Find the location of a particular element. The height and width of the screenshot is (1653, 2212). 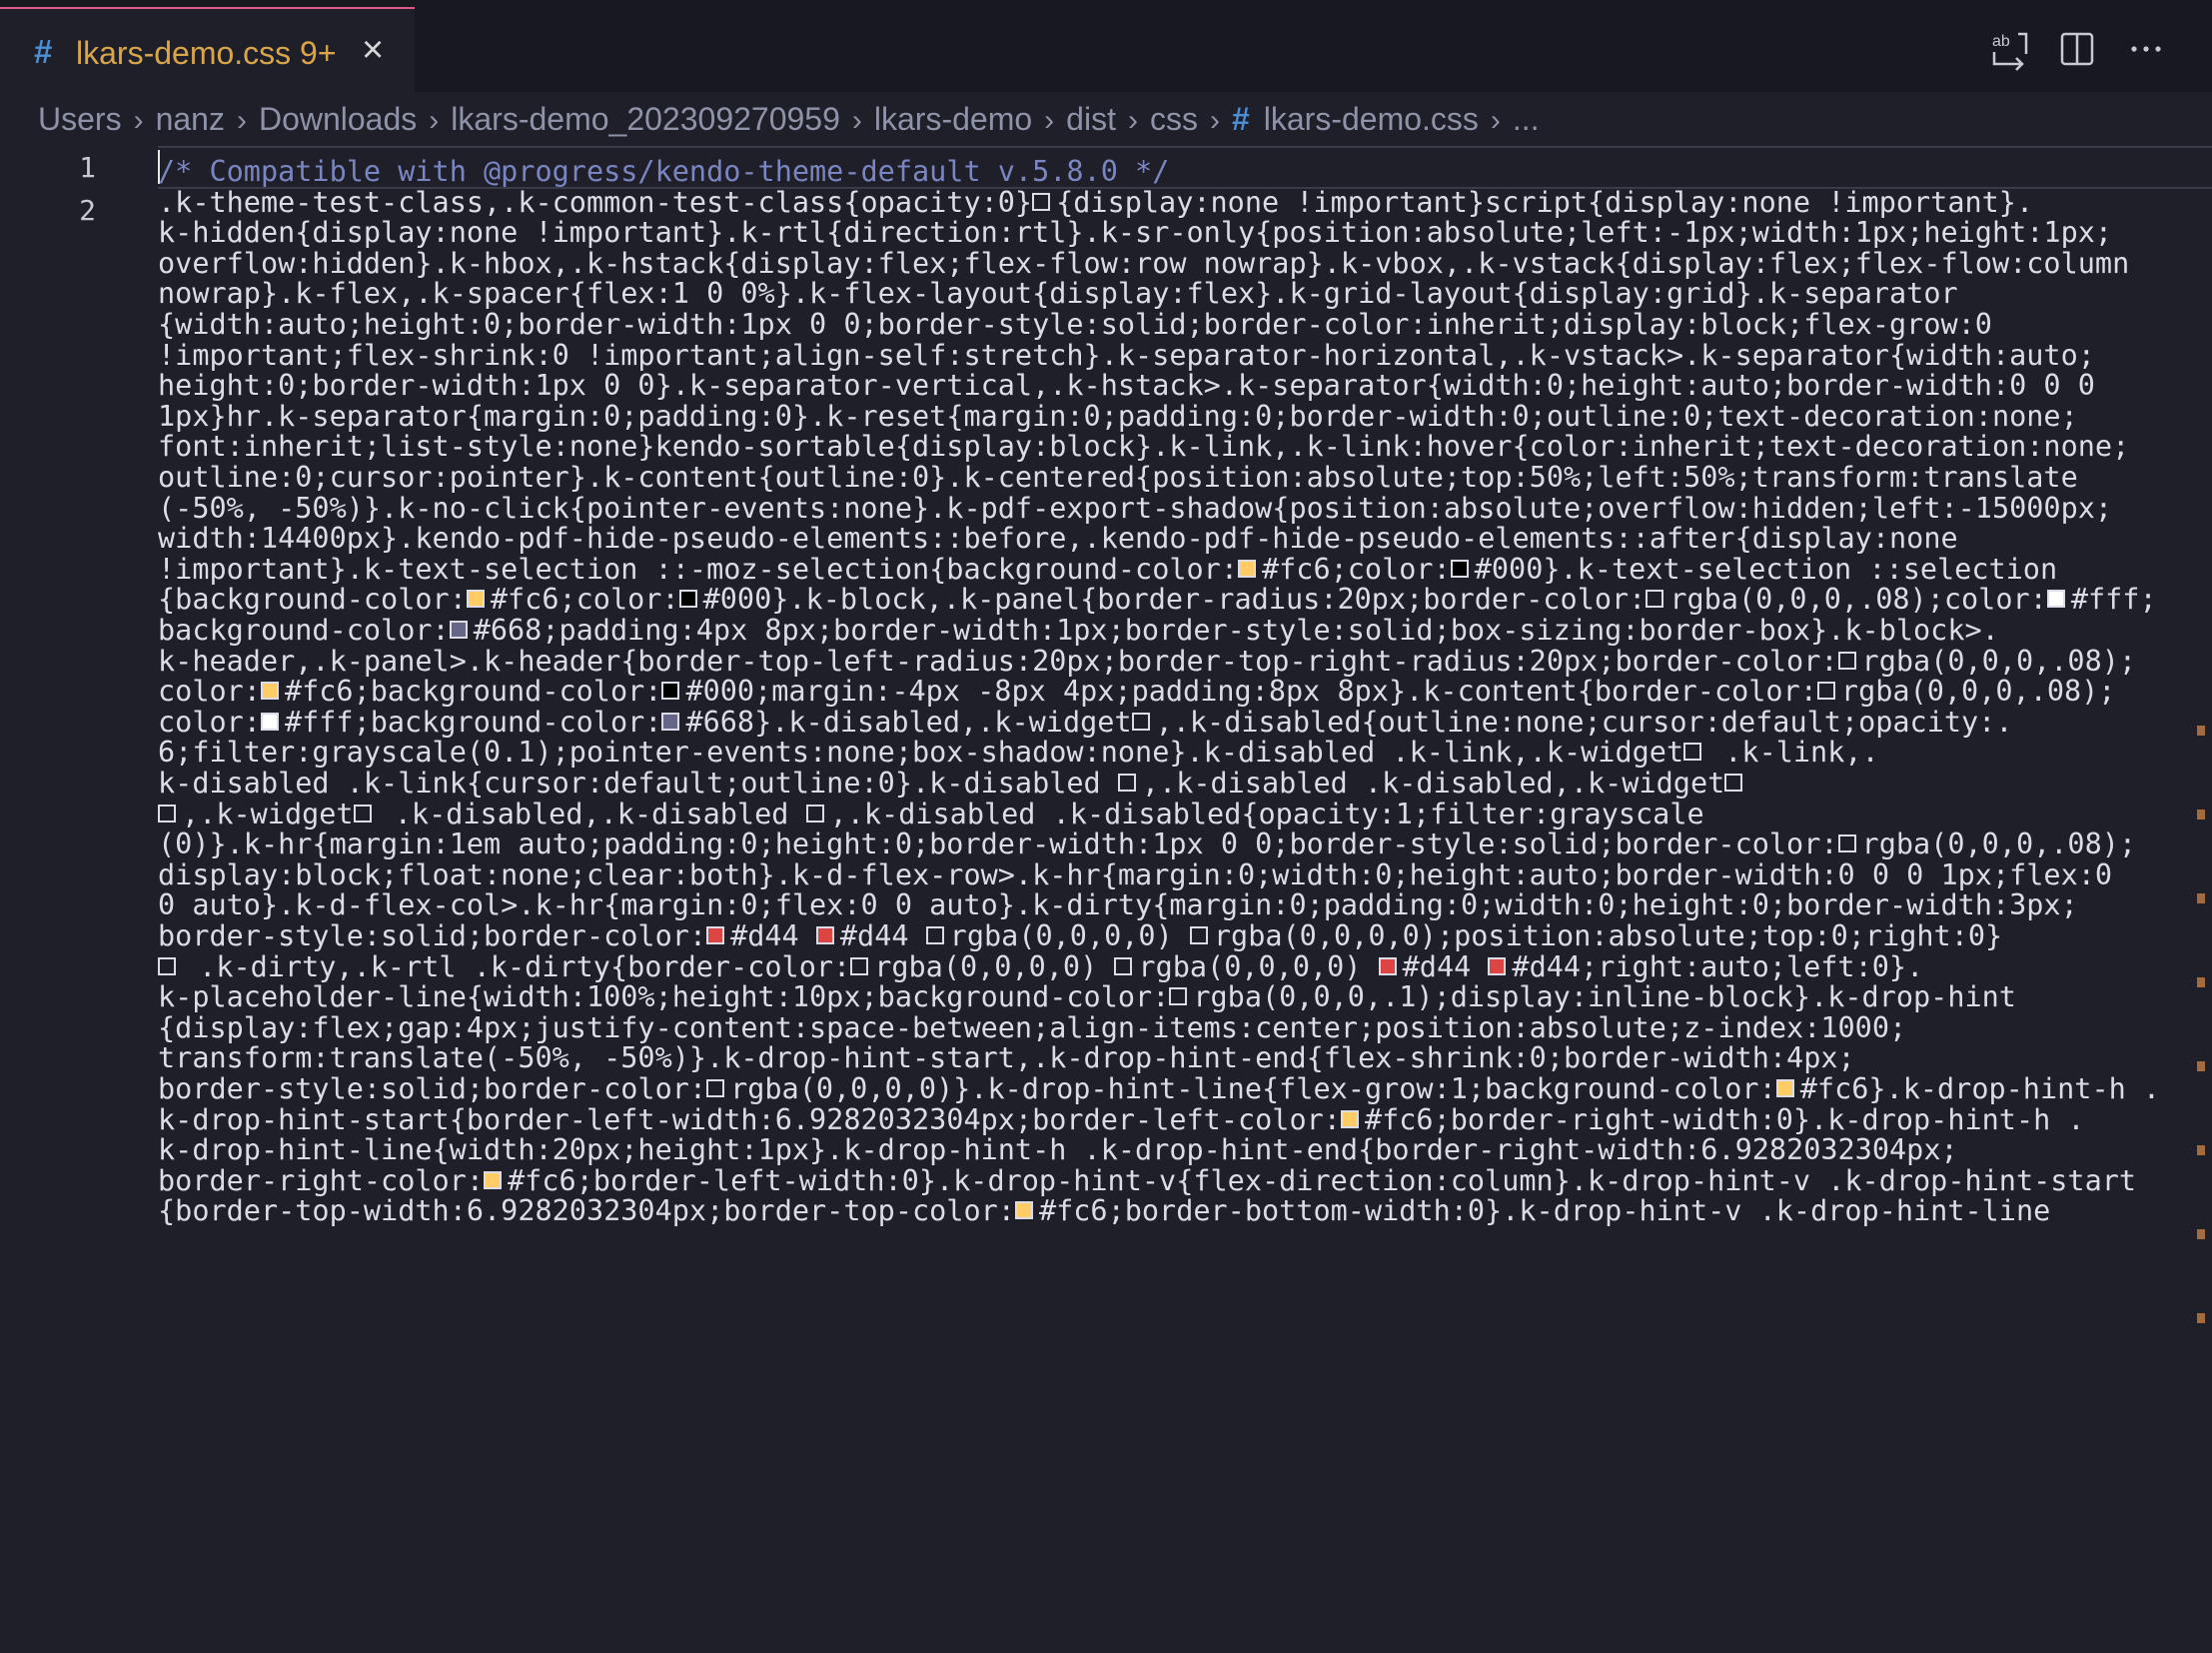

more-actions-icon is located at coordinates (2146, 49).